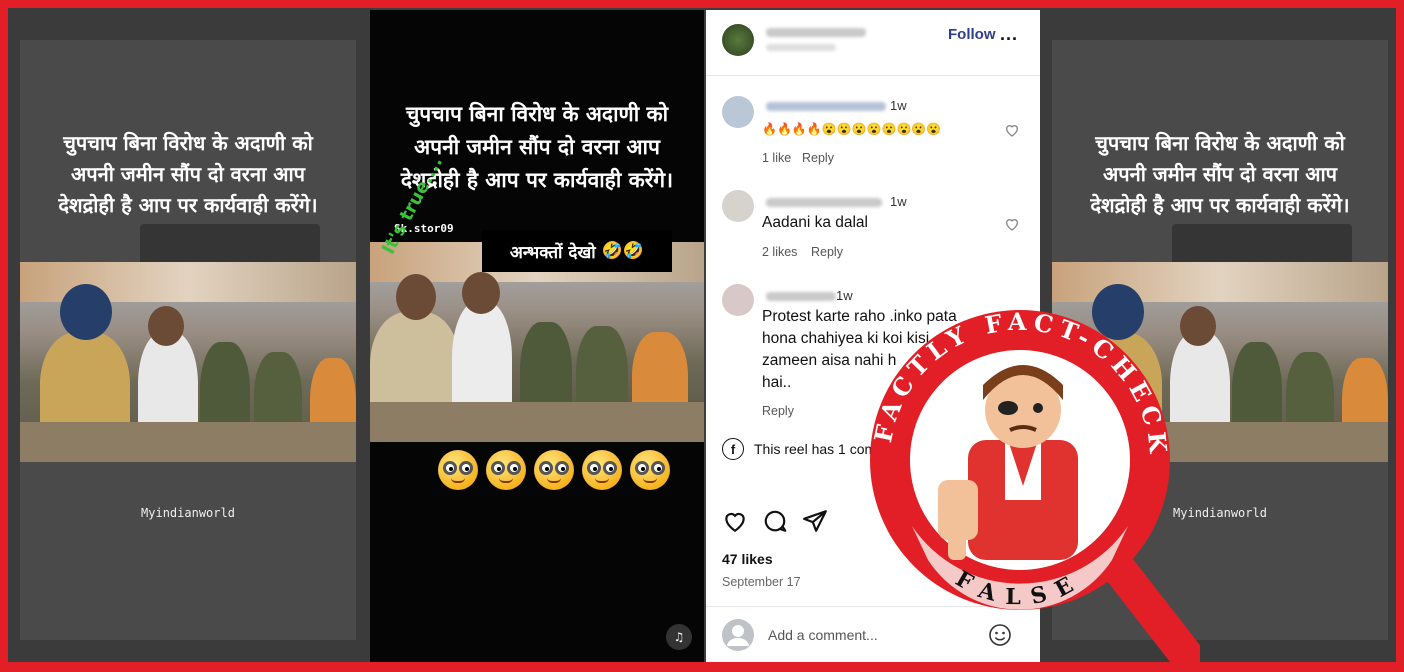  I want to click on video-frame-photo, so click(537, 342).